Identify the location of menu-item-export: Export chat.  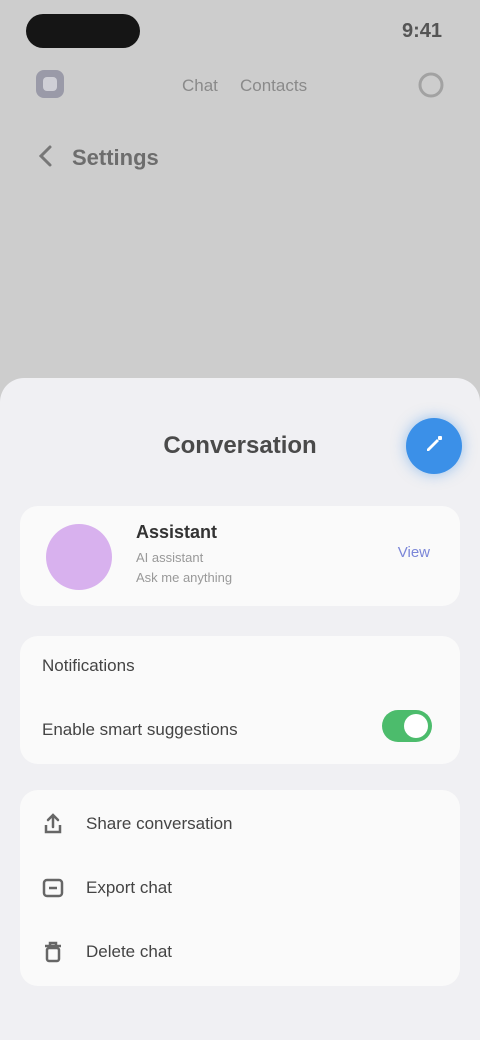
(240, 888).